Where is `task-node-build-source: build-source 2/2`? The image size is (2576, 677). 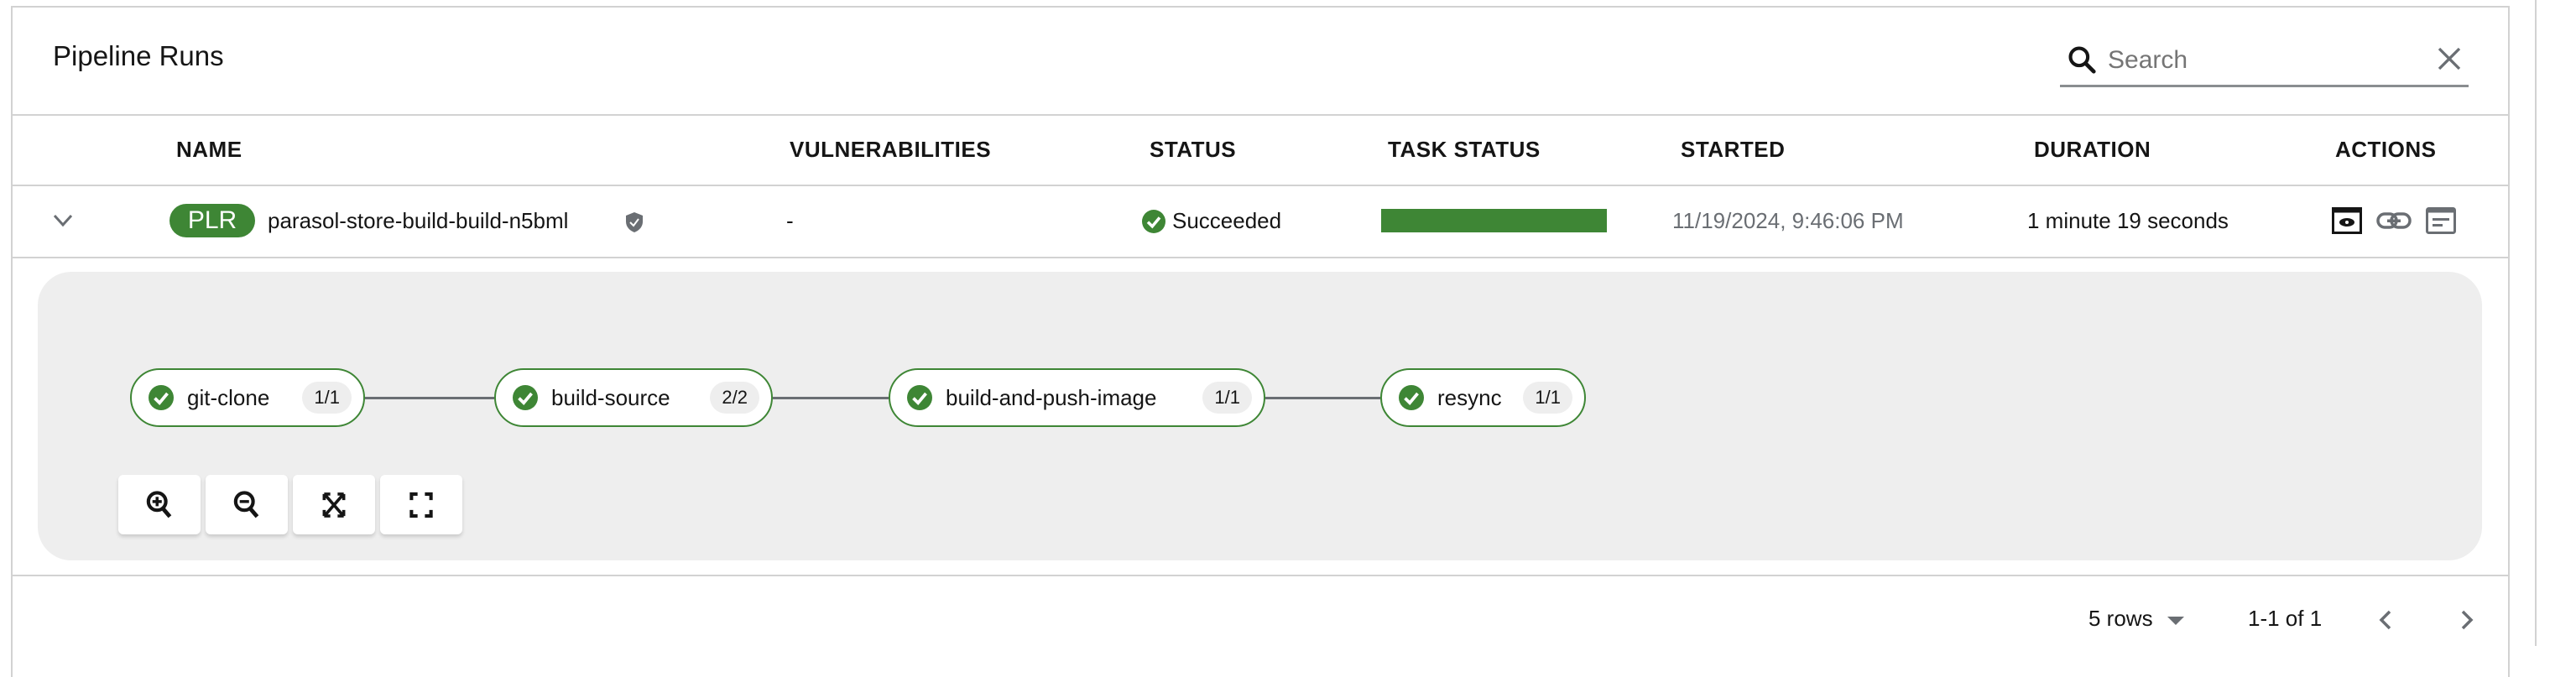
task-node-build-source: build-source 2/2 is located at coordinates (633, 398).